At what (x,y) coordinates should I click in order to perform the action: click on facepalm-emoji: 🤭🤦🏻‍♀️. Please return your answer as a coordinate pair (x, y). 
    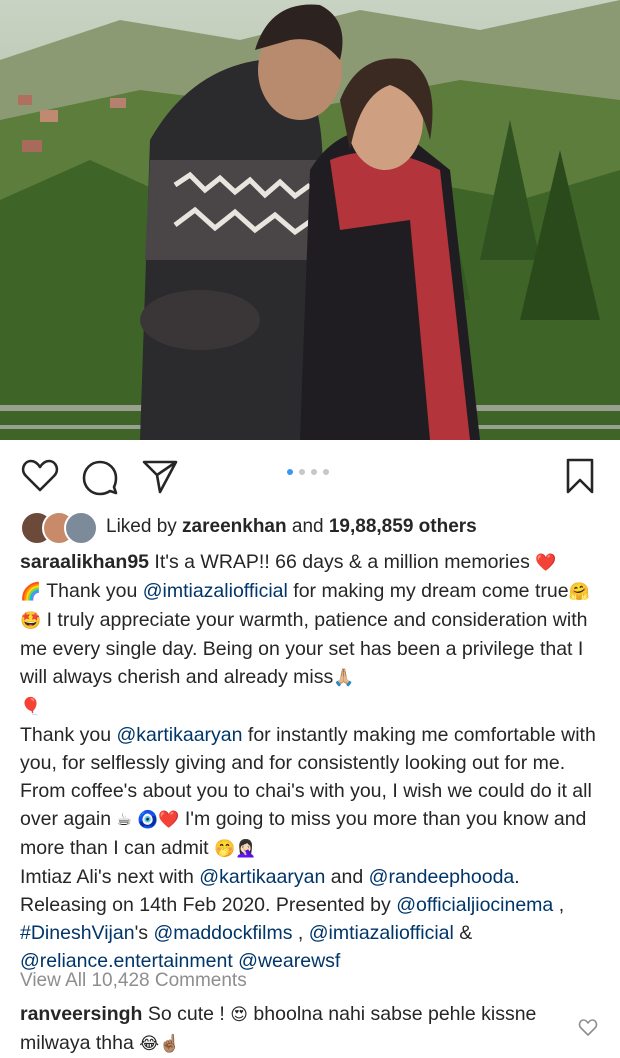
    Looking at the image, I should click on (235, 849).